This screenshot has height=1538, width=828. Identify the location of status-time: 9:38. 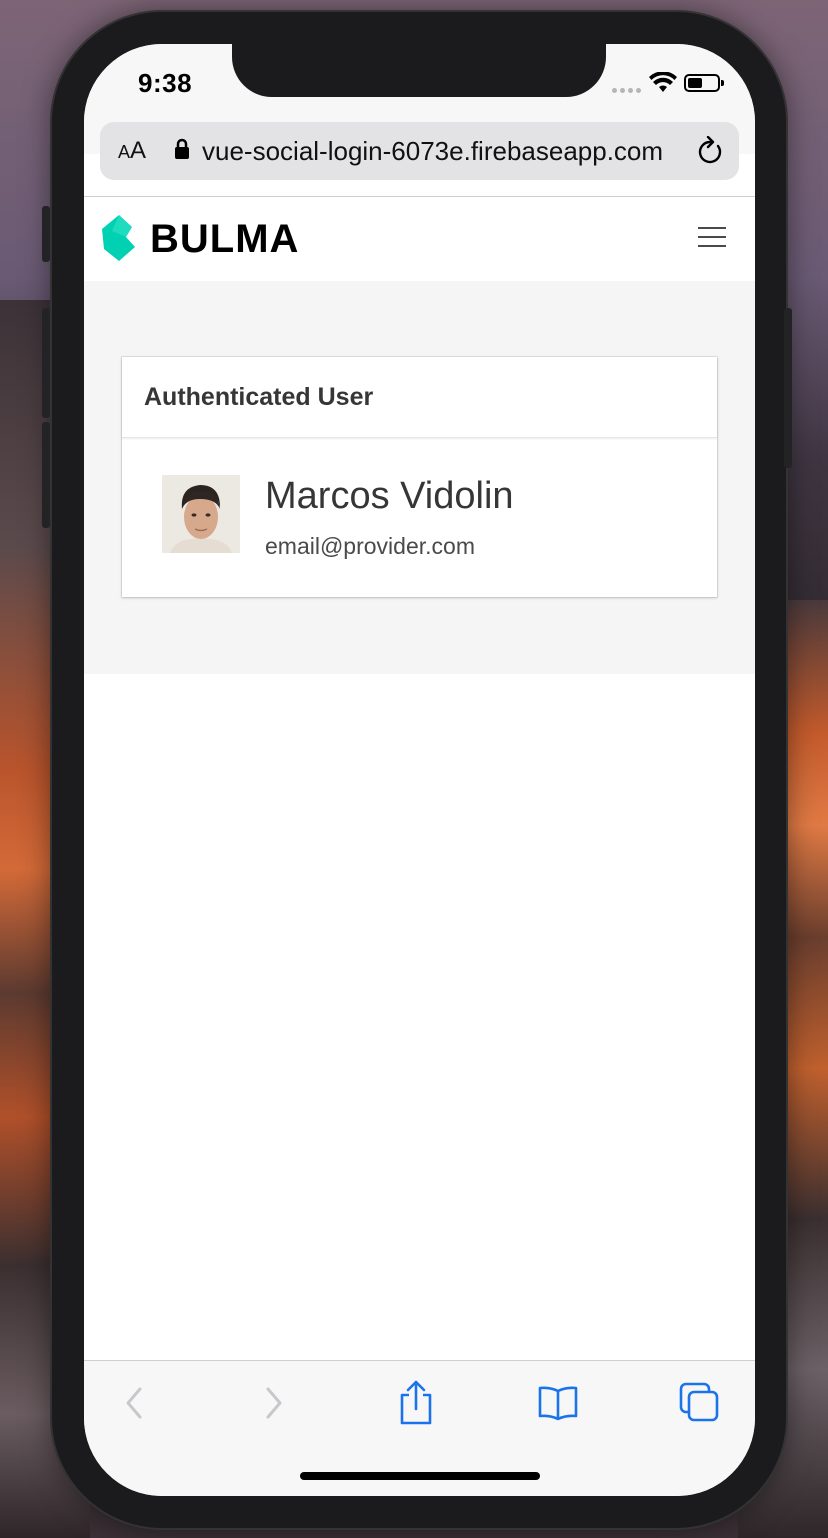
(165, 83).